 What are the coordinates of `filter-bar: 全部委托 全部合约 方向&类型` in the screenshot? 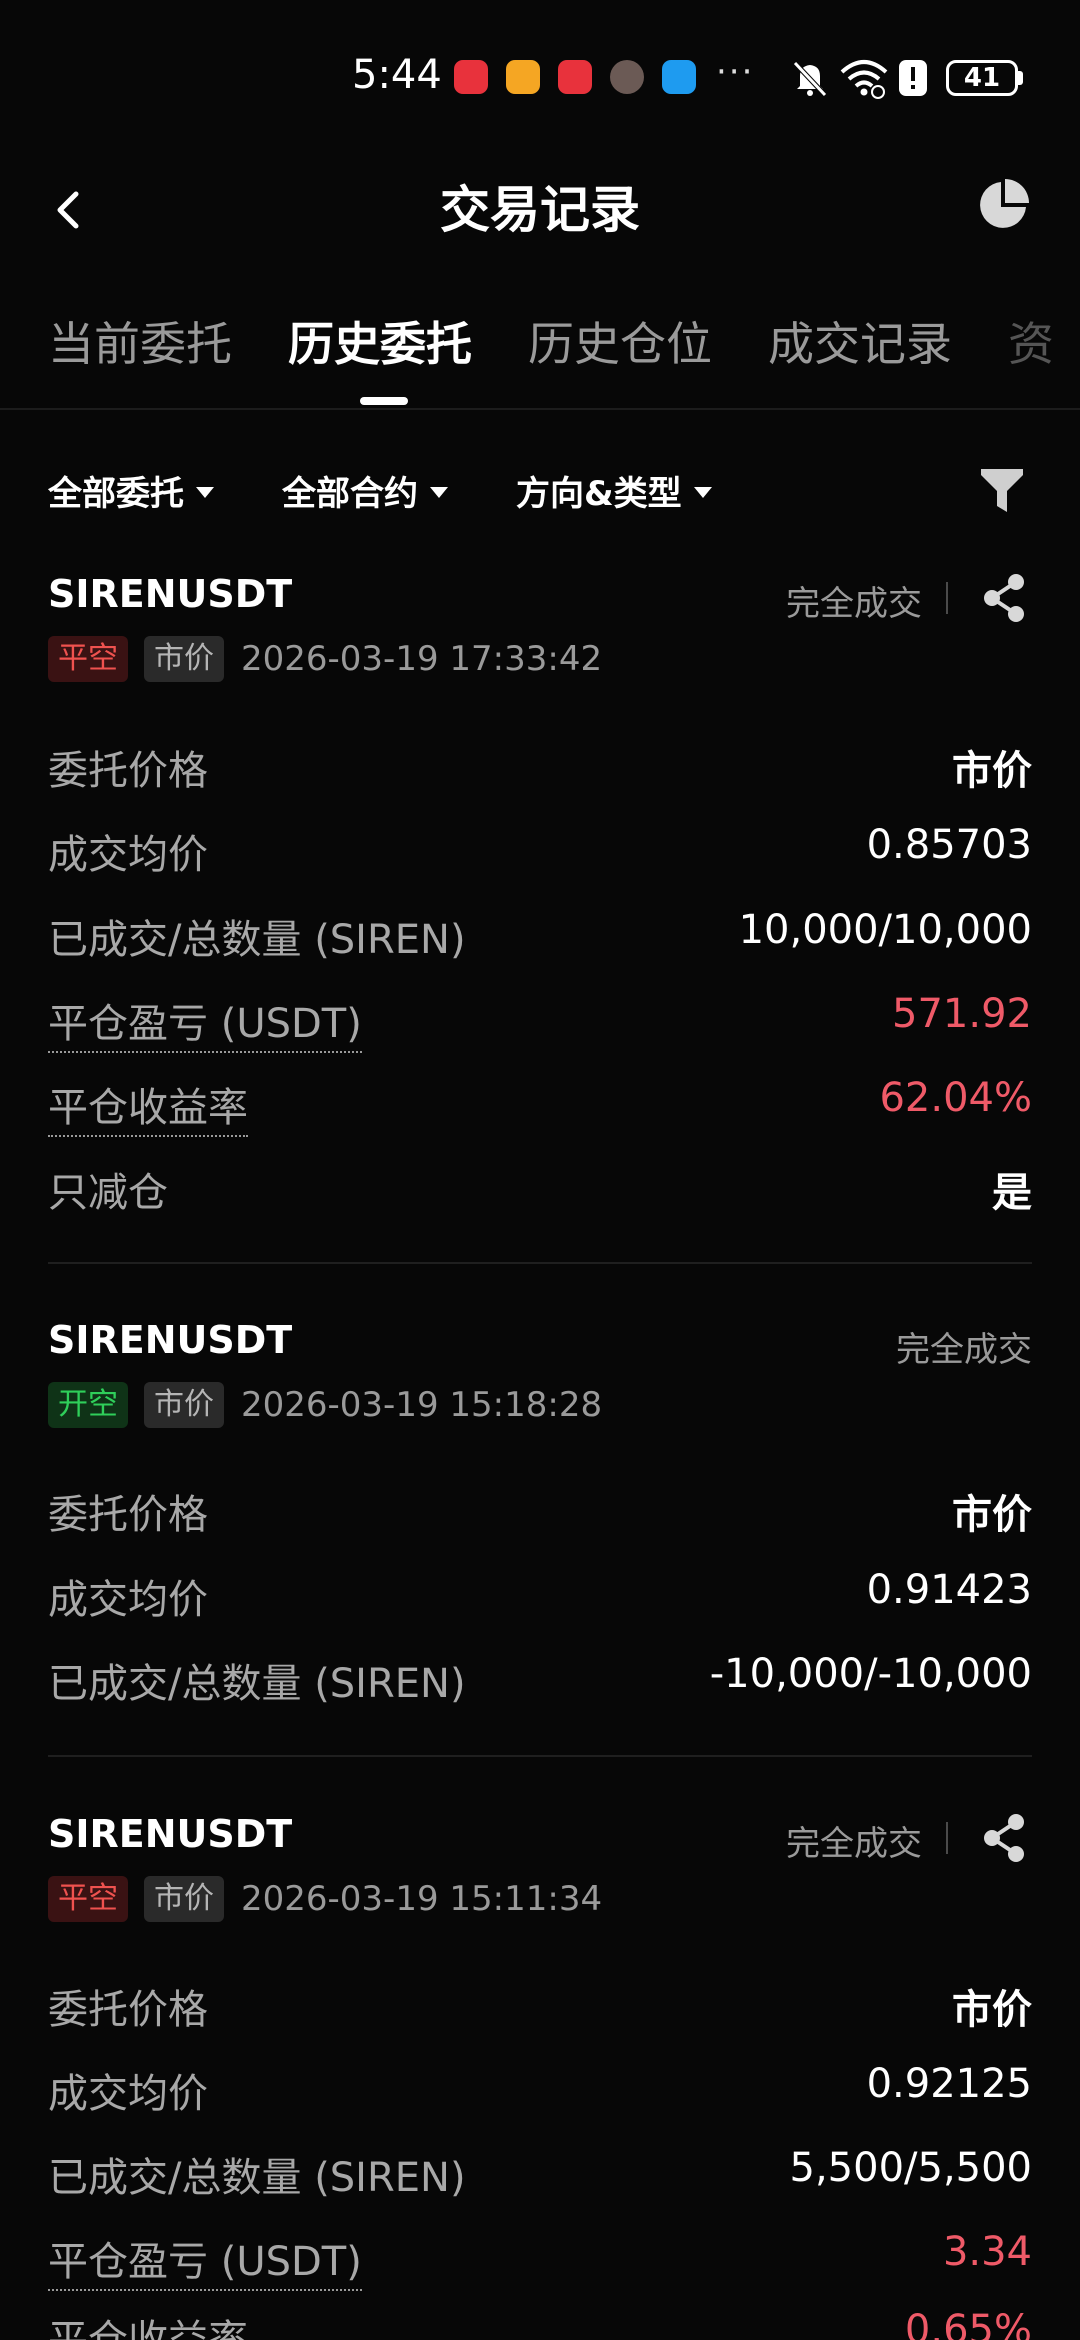 It's located at (540, 492).